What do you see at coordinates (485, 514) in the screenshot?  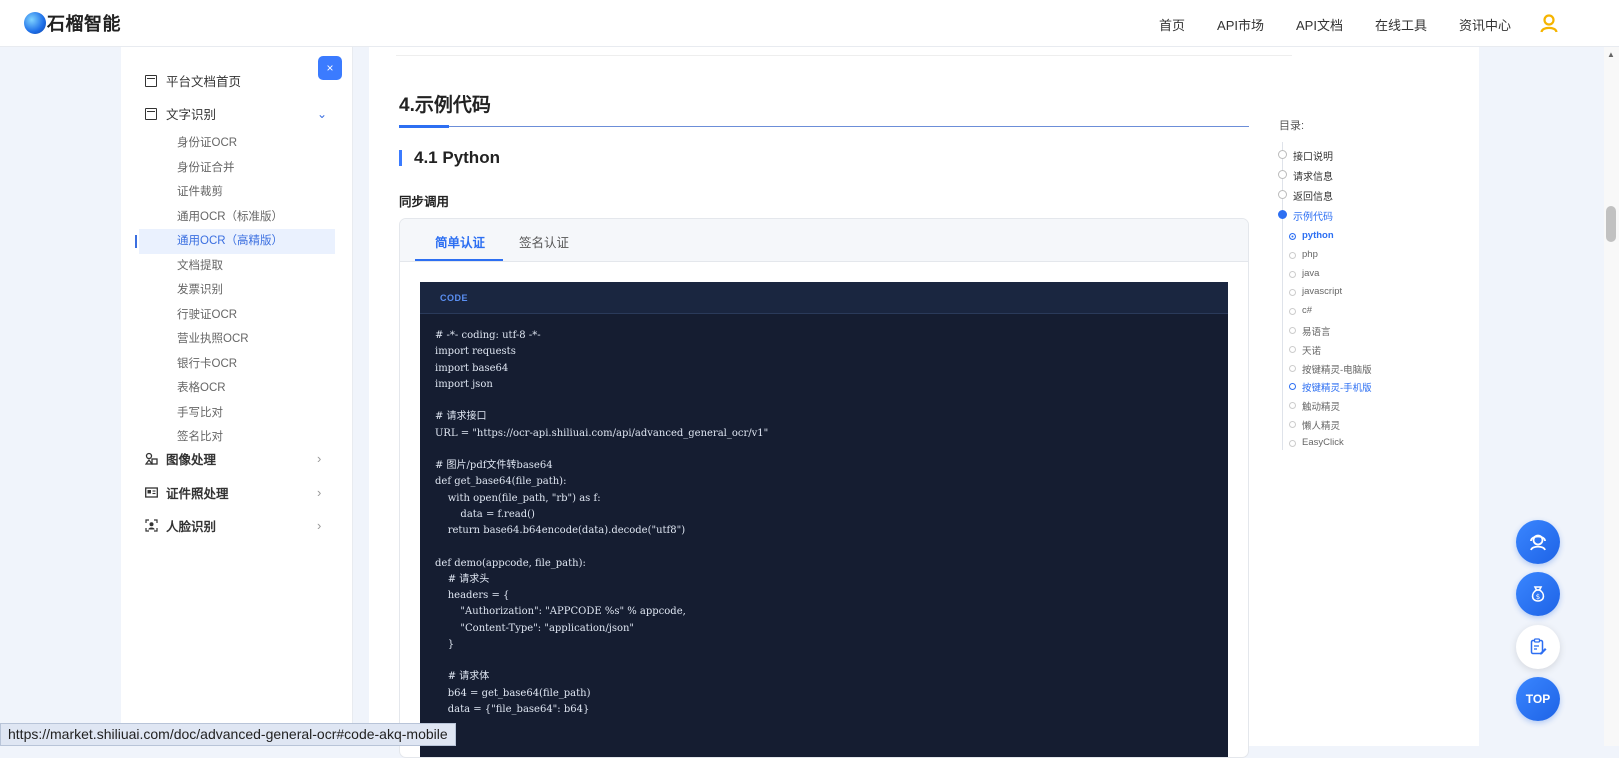 I see `code-line: data = f.read()` at bounding box center [485, 514].